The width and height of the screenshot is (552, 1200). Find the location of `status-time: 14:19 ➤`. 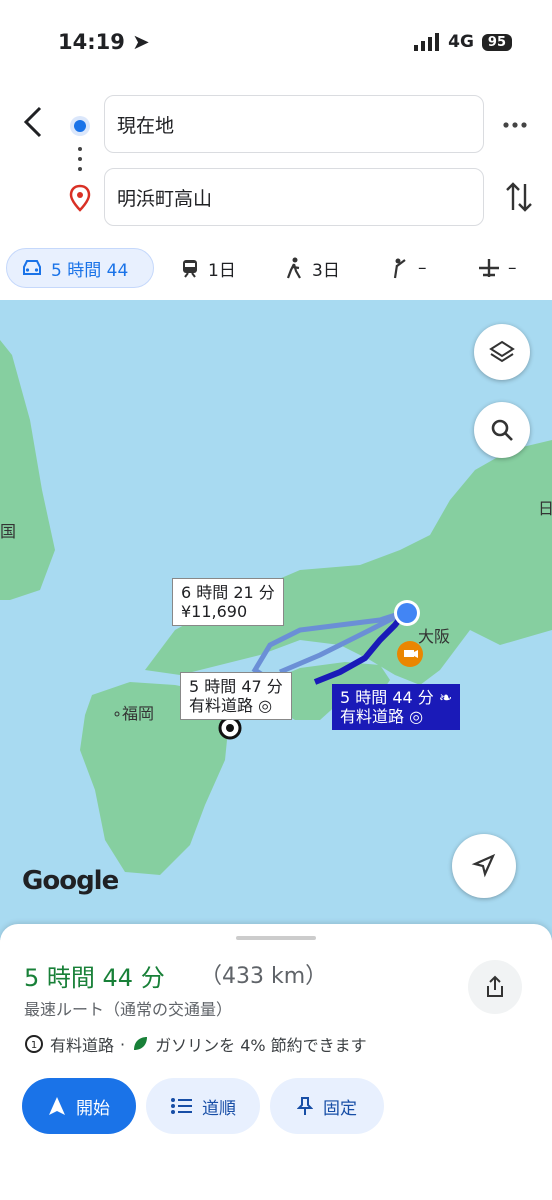

status-time: 14:19 ➤ is located at coordinates (104, 42).